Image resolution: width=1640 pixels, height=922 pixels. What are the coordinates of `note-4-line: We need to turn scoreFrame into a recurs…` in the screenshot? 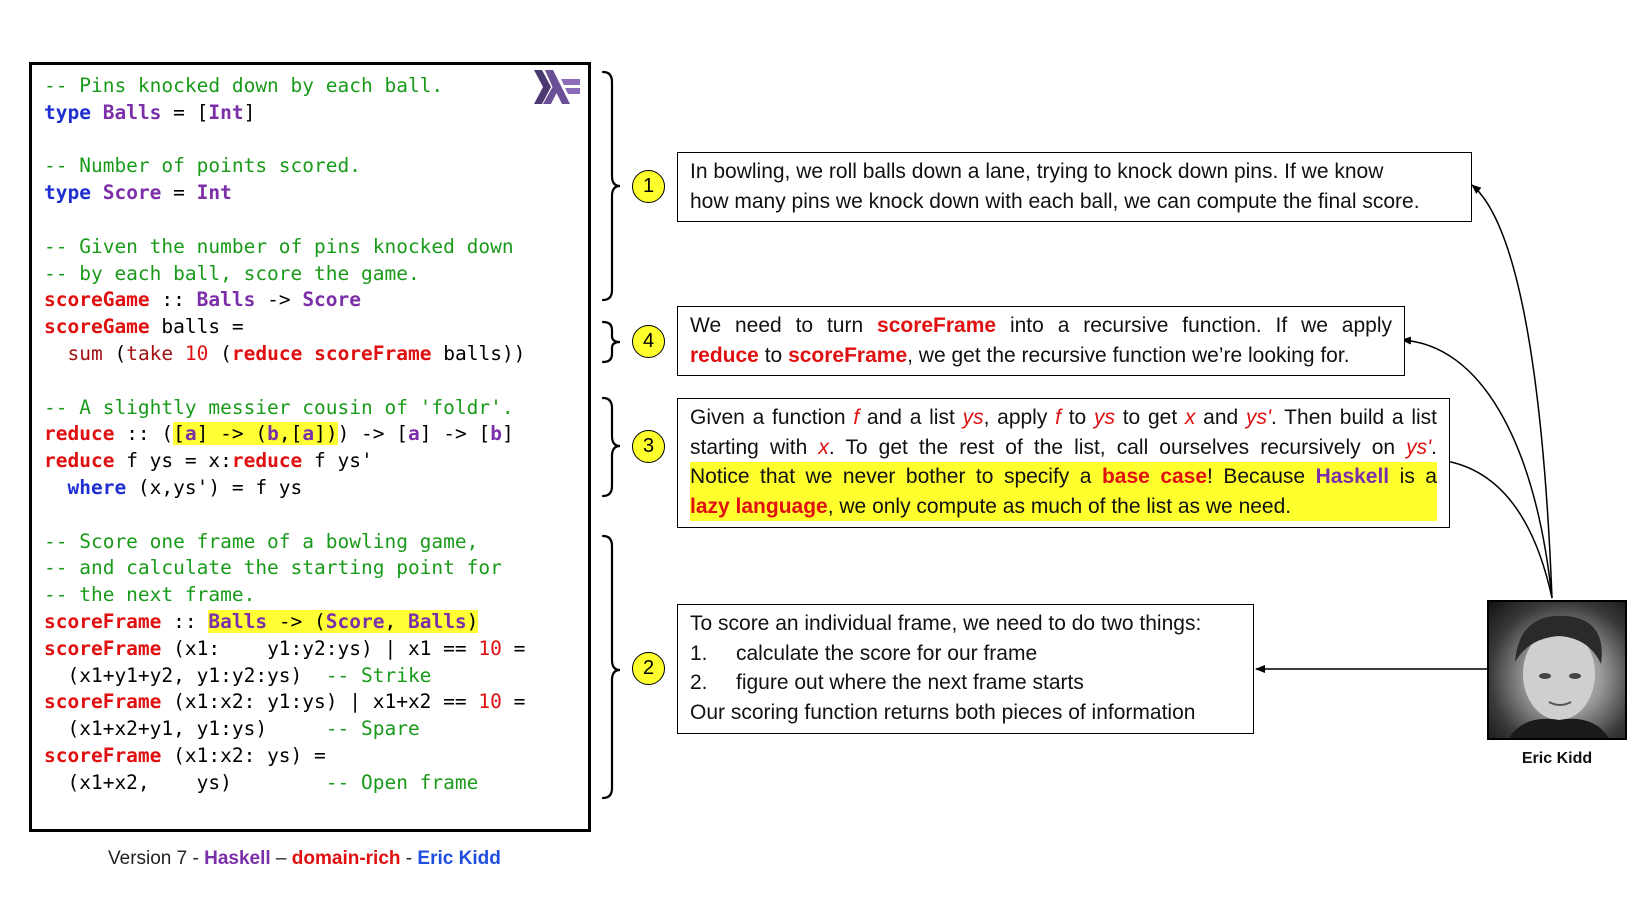 It's located at (1041, 325).